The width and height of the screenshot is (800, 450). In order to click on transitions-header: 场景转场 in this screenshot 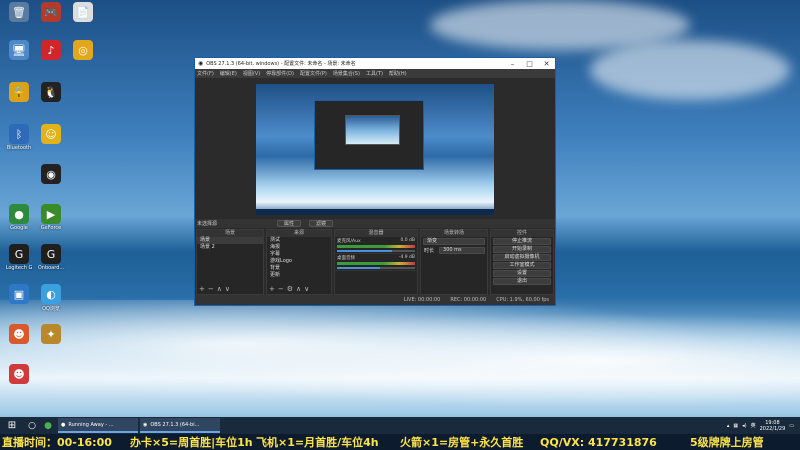, I will do `click(454, 233)`.